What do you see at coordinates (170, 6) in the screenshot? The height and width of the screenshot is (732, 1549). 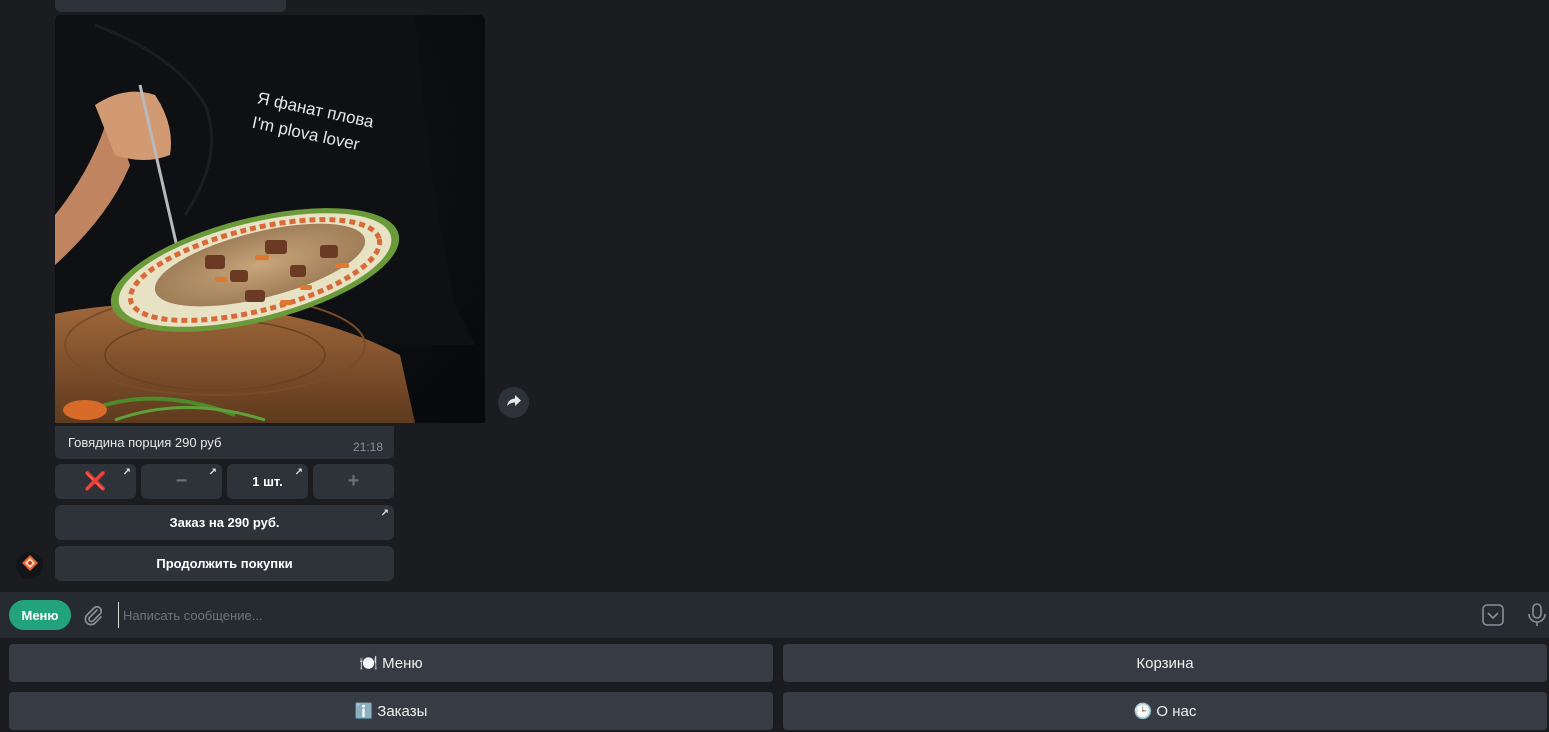 I see `previous-inline-button` at bounding box center [170, 6].